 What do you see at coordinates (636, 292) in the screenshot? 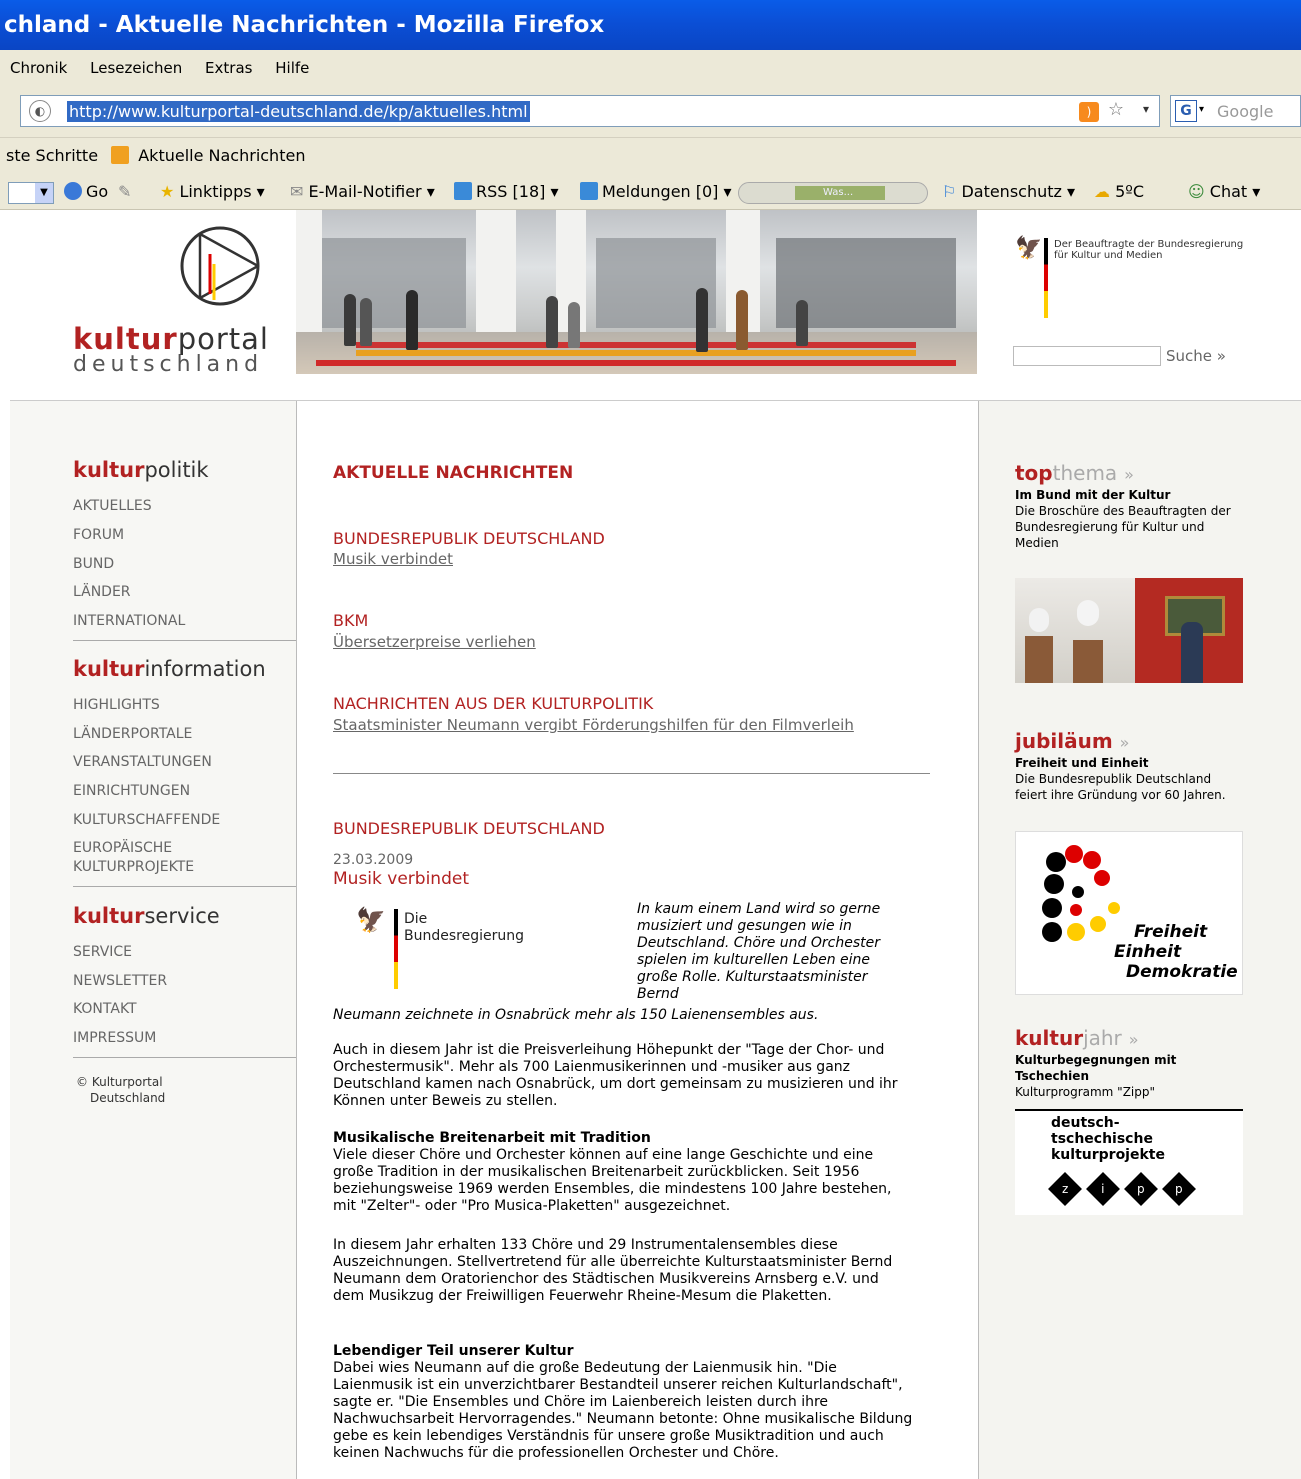
I see `header-banner-image` at bounding box center [636, 292].